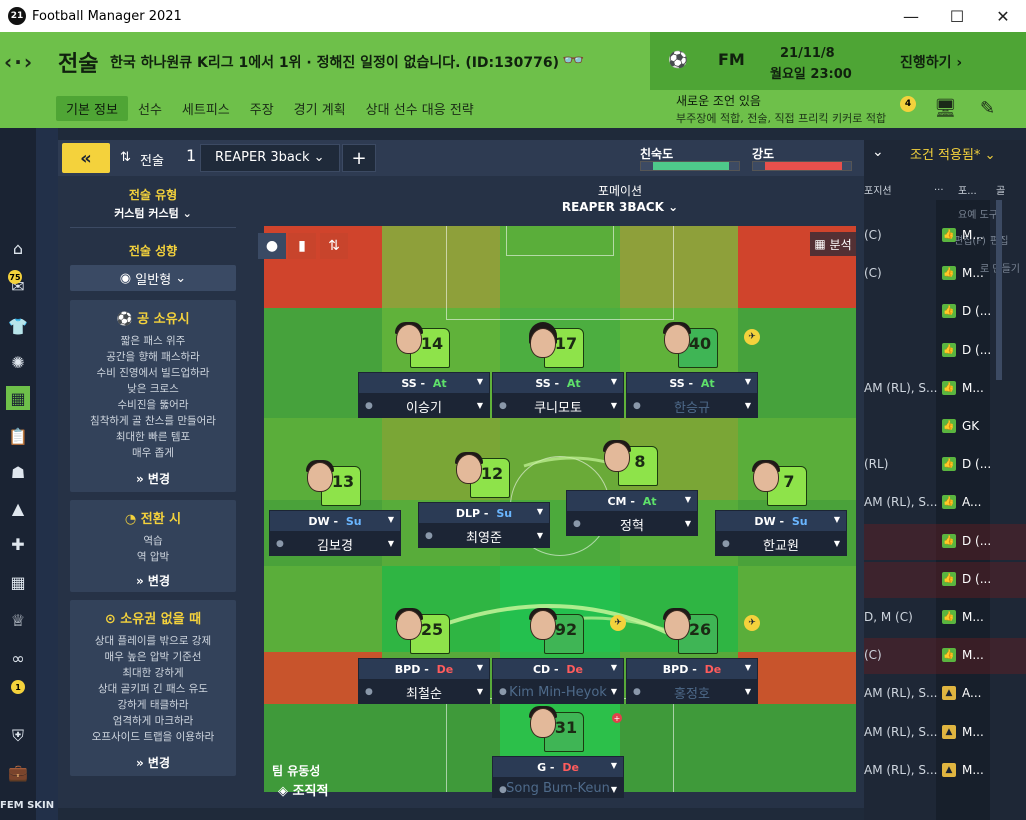 The image size is (1026, 820). I want to click on tactics-sort-icon: ⇅, so click(125, 157).